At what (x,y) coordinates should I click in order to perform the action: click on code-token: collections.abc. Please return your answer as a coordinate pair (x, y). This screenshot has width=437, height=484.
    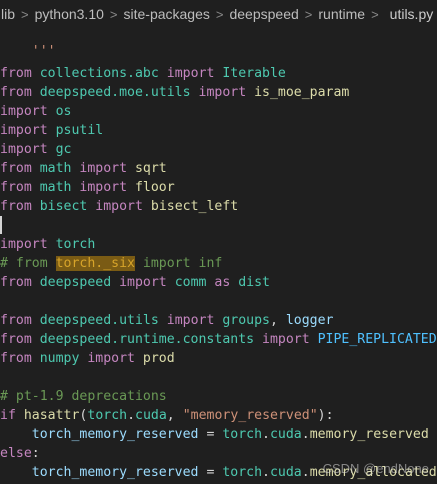
    Looking at the image, I should click on (99, 73).